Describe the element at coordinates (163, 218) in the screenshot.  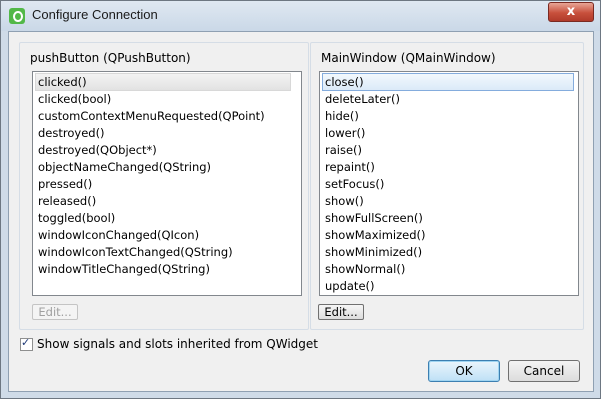
I see `signal-list-item: toggled(bool)` at that location.